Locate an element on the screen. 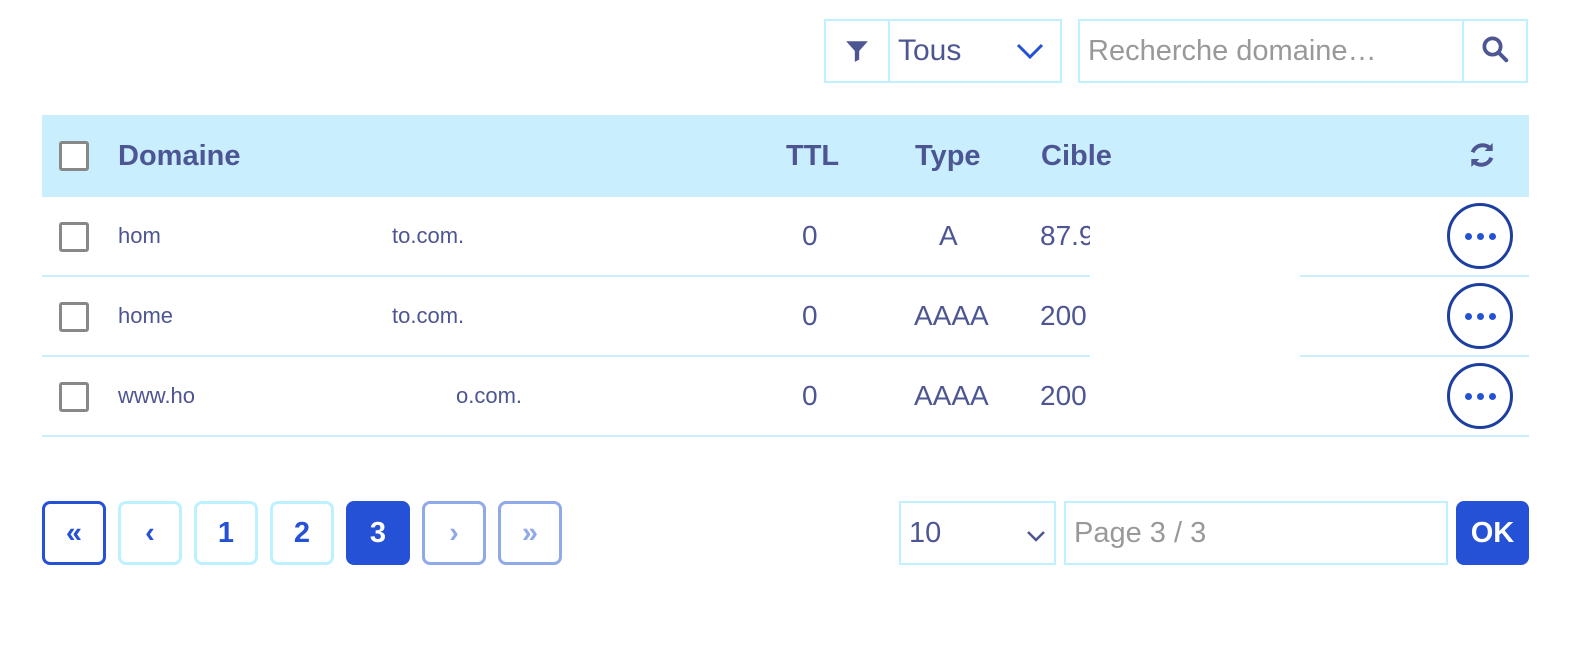  domain-cell-start: www.ho is located at coordinates (157, 395).